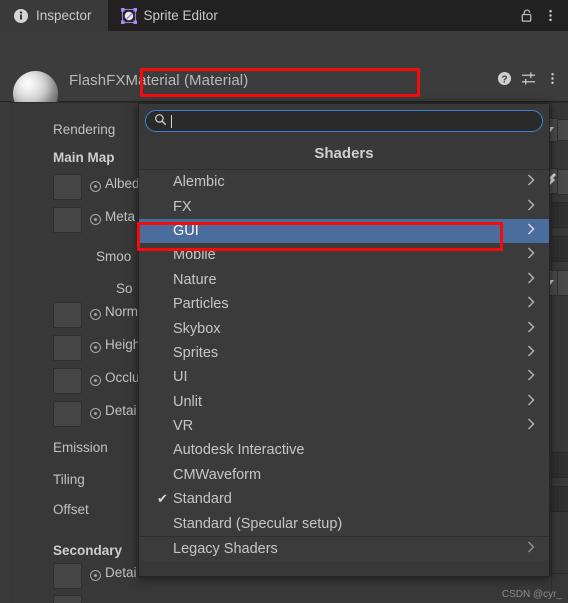 This screenshot has width=568, height=603. Describe the element at coordinates (183, 426) in the screenshot. I see `list-item-label: VR` at that location.